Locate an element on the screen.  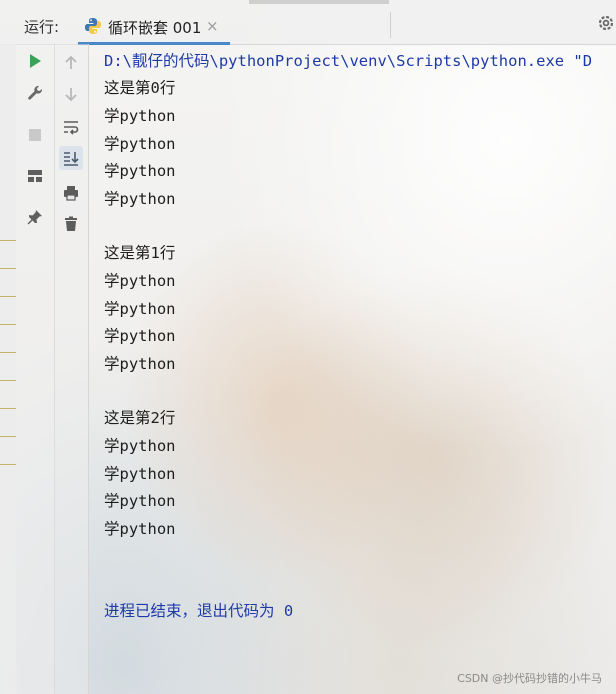
print-icon is located at coordinates (71, 193).